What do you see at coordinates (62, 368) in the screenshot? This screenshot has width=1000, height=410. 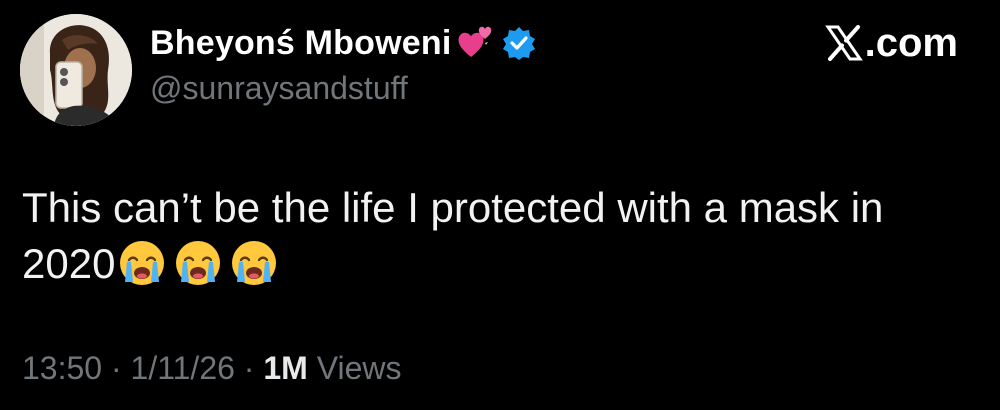 I see `tweet-time: 13:50` at bounding box center [62, 368].